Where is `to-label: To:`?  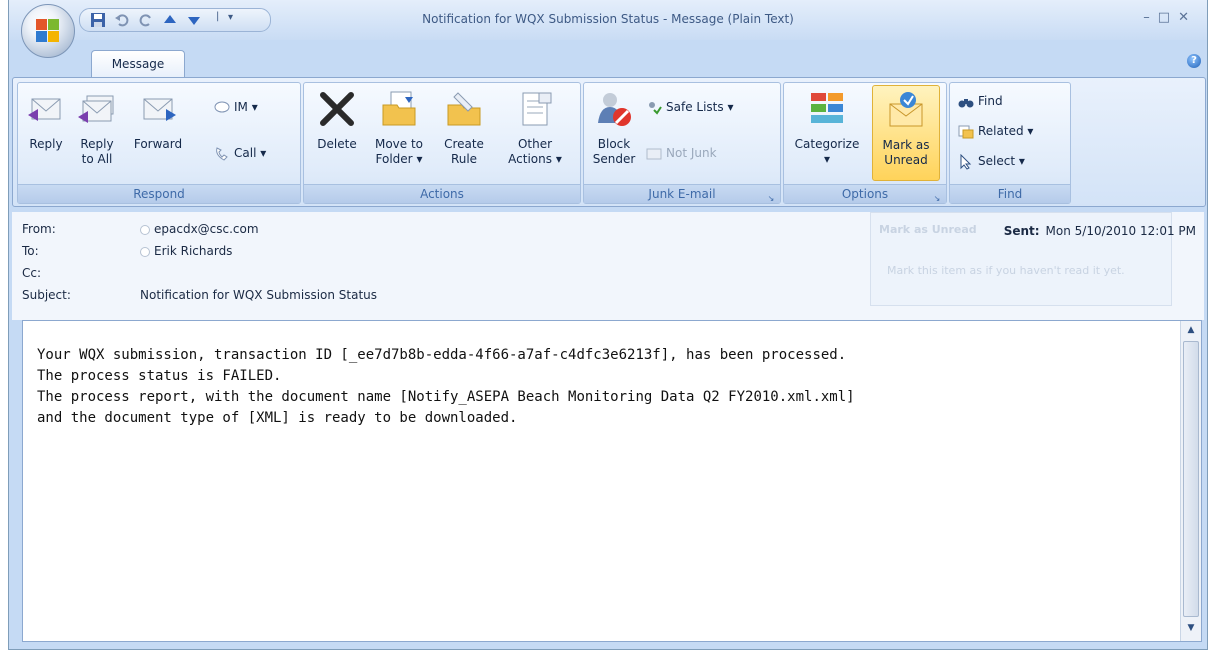
to-label: To: is located at coordinates (30, 251).